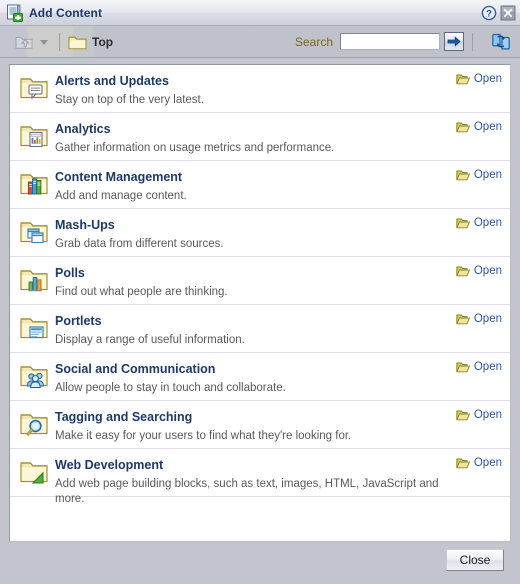 This screenshot has width=520, height=584. Describe the element at coordinates (66, 12) in the screenshot. I see `page-title: Add Content` at that location.